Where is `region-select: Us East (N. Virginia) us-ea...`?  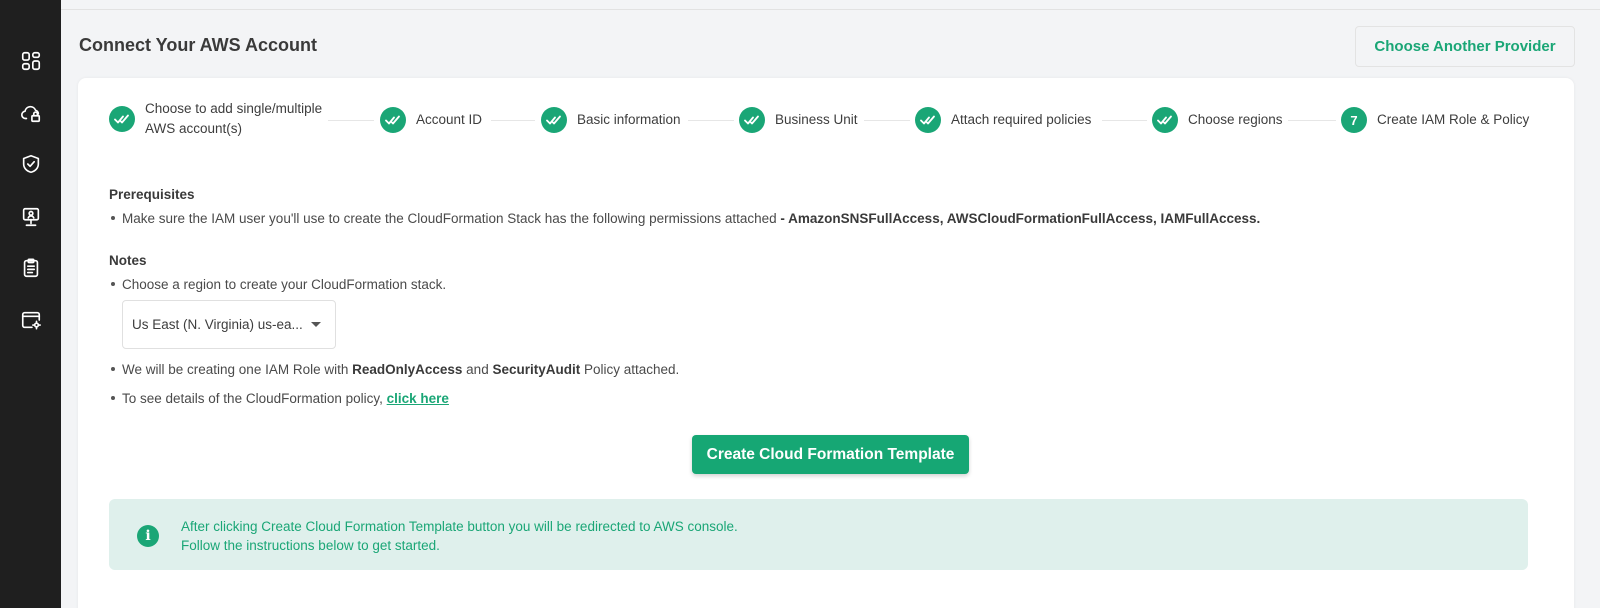
region-select: Us East (N. Virginia) us-ea... is located at coordinates (229, 324).